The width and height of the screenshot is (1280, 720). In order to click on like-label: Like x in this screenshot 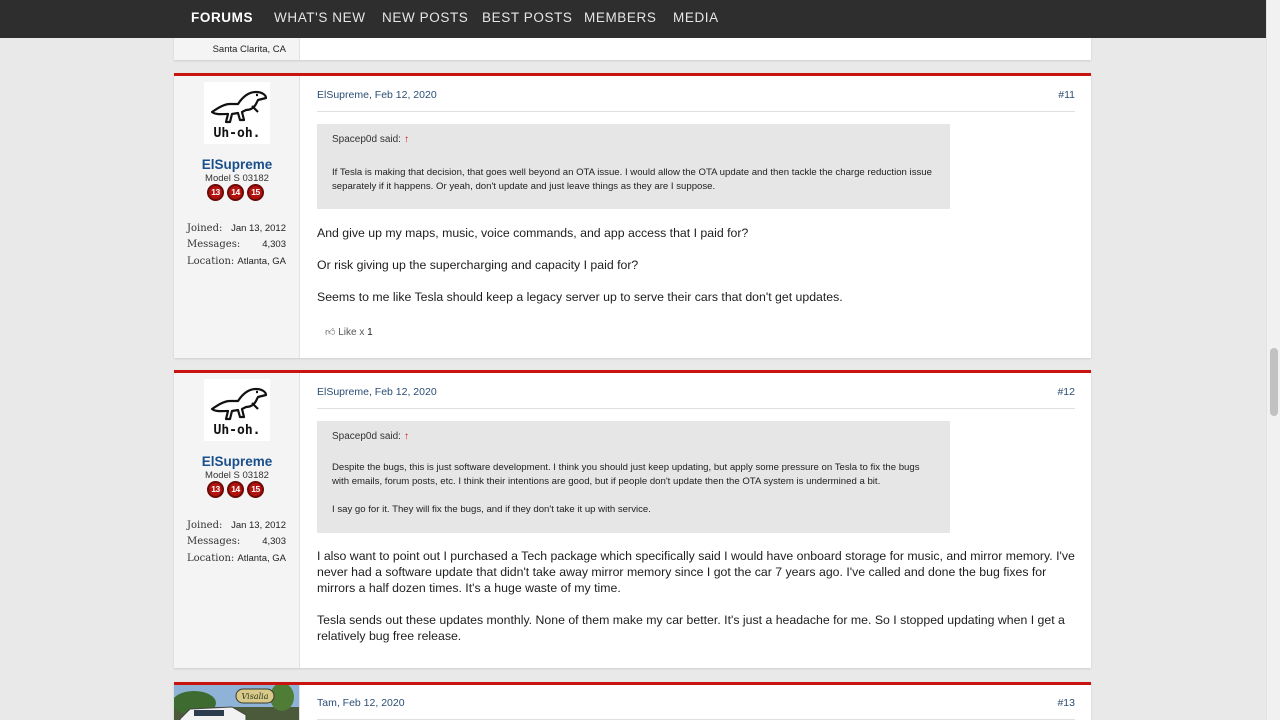, I will do `click(351, 332)`.